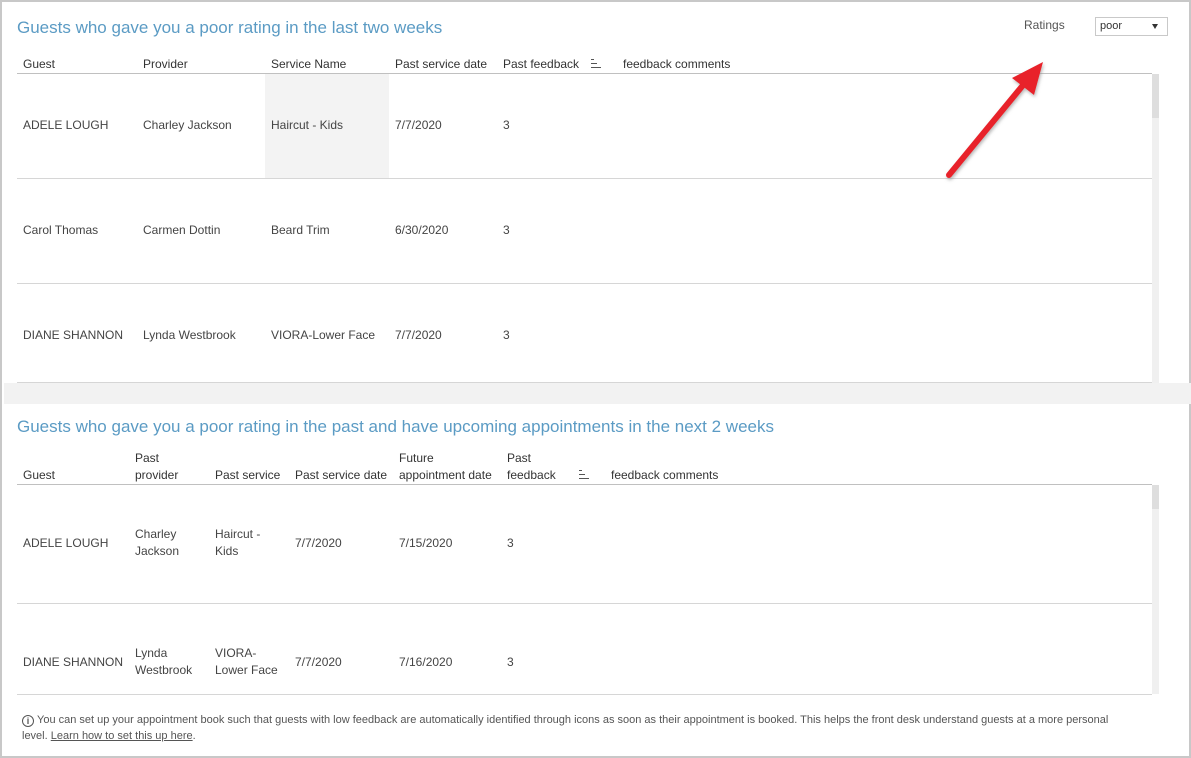 This screenshot has height=758, width=1191. I want to click on cell-past-provider-line2: Westbrook, so click(164, 670).